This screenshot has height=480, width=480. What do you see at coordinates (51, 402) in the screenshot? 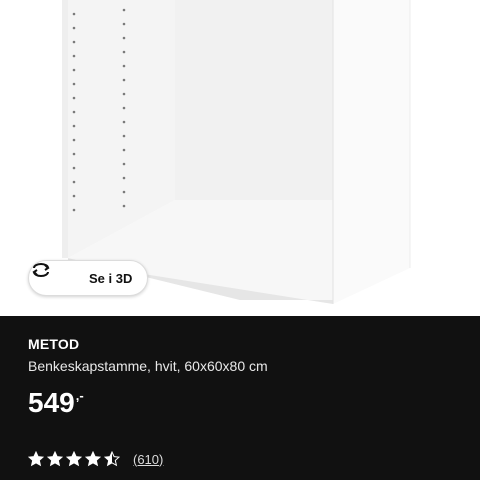
I see `price-value: 549` at bounding box center [51, 402].